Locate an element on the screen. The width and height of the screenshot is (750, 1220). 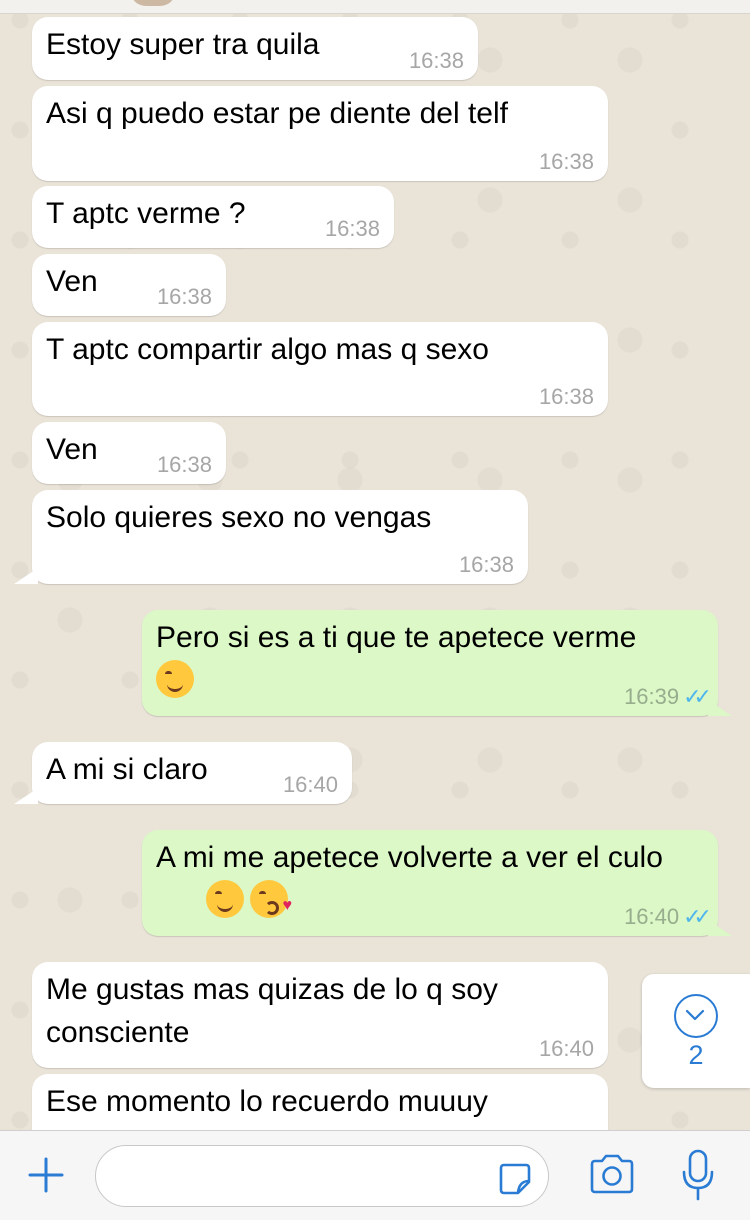
incoming-message: Solo quieres sexo no vengas 16:38 is located at coordinates (280, 537).